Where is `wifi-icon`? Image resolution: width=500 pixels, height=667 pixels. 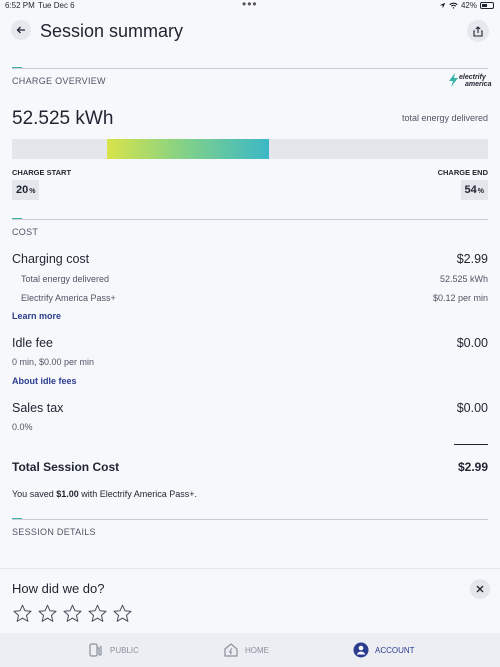
wifi-icon is located at coordinates (453, 5).